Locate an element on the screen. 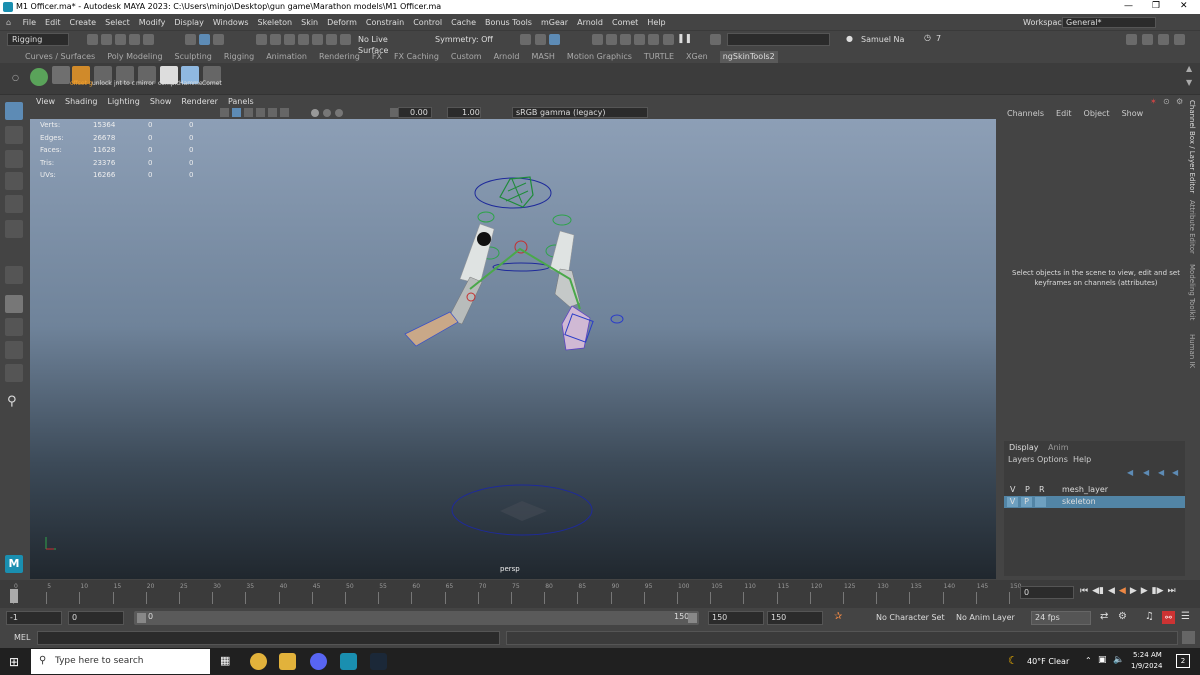  scene-end-field: 150 is located at coordinates (795, 618).